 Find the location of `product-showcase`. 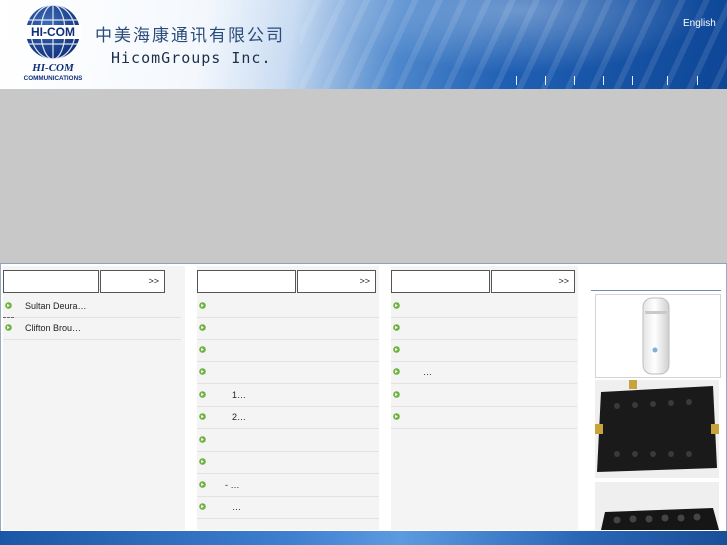

product-showcase is located at coordinates (656, 398).